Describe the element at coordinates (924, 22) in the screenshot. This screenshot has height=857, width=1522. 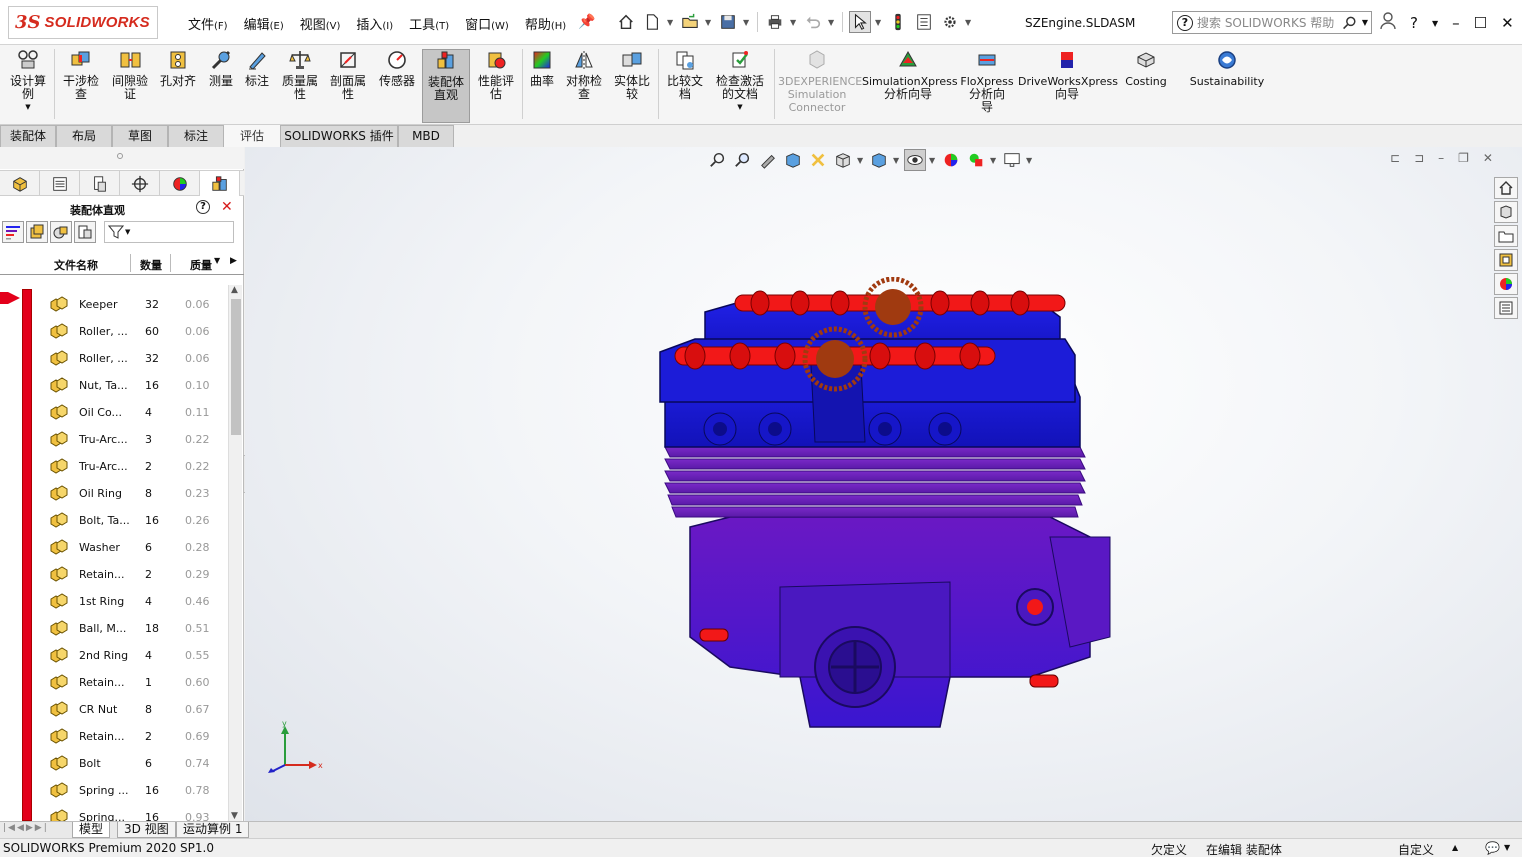
I see `file-properties-icon` at that location.